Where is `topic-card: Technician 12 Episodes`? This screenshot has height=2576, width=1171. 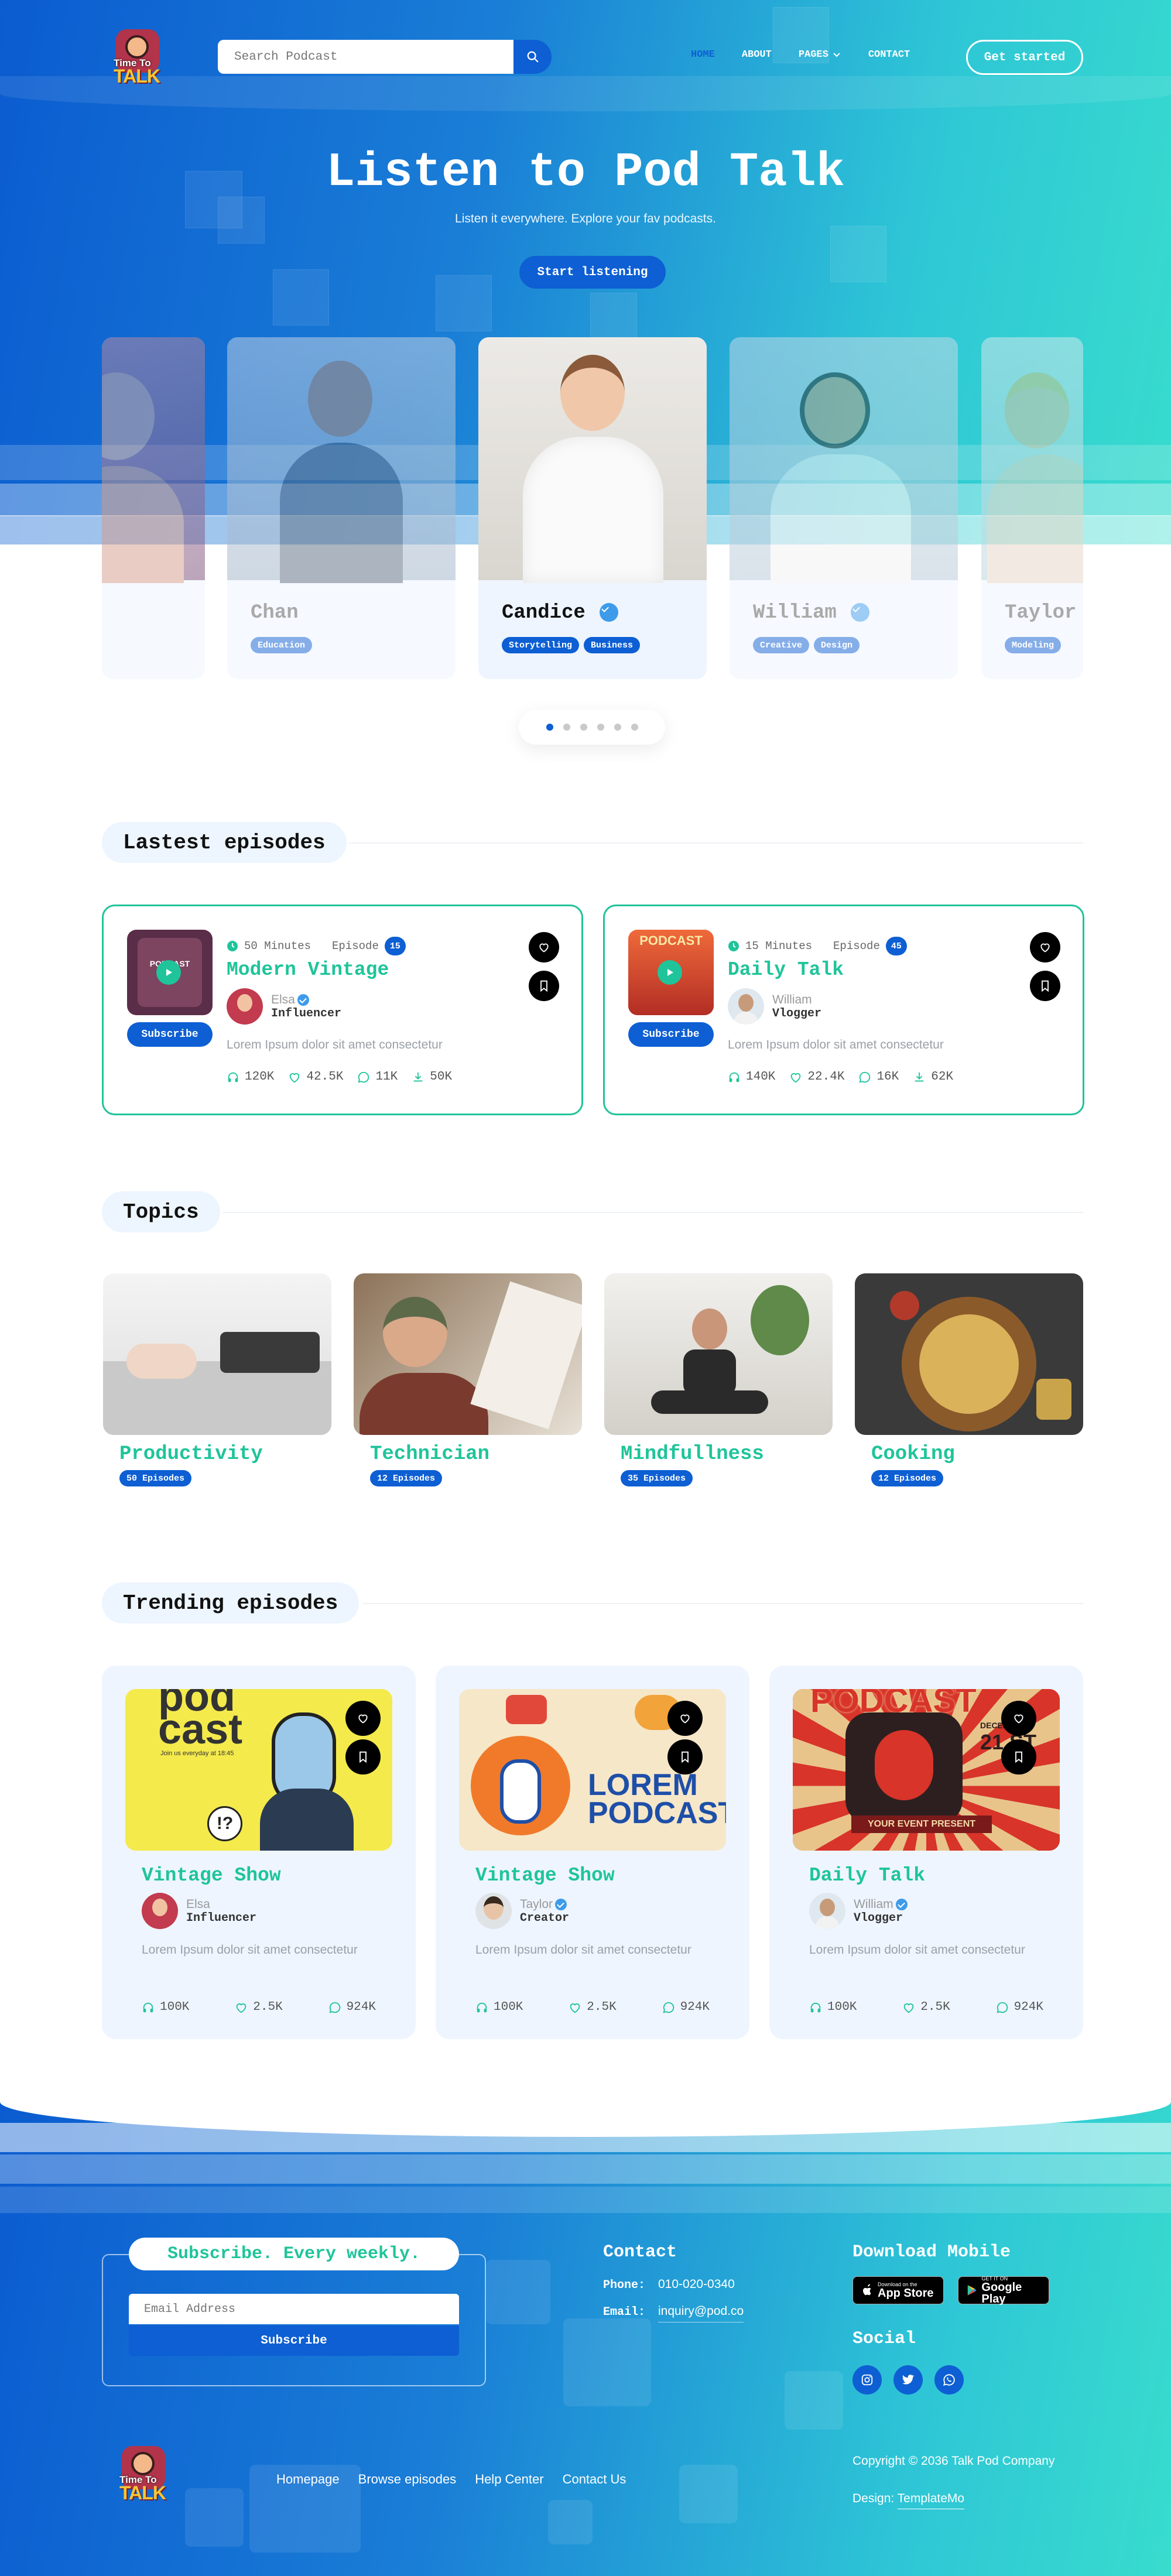
topic-card: Technician 12 Episodes is located at coordinates (468, 1379).